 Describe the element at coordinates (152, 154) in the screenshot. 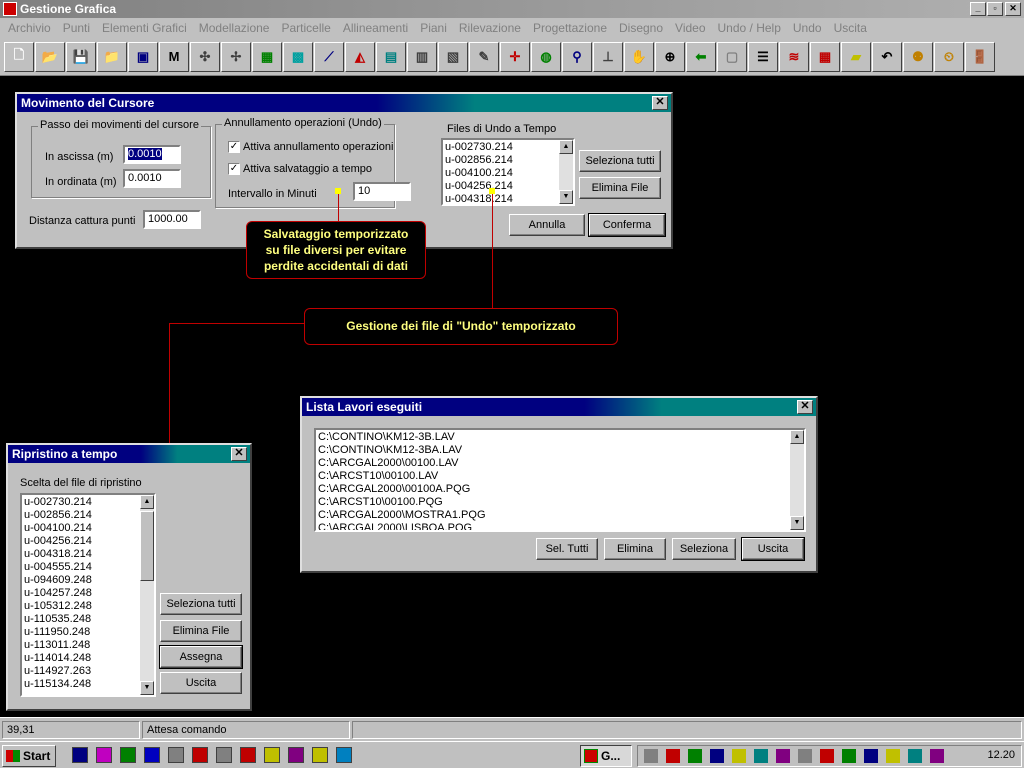

I see `x-step-input: 0.0010` at that location.